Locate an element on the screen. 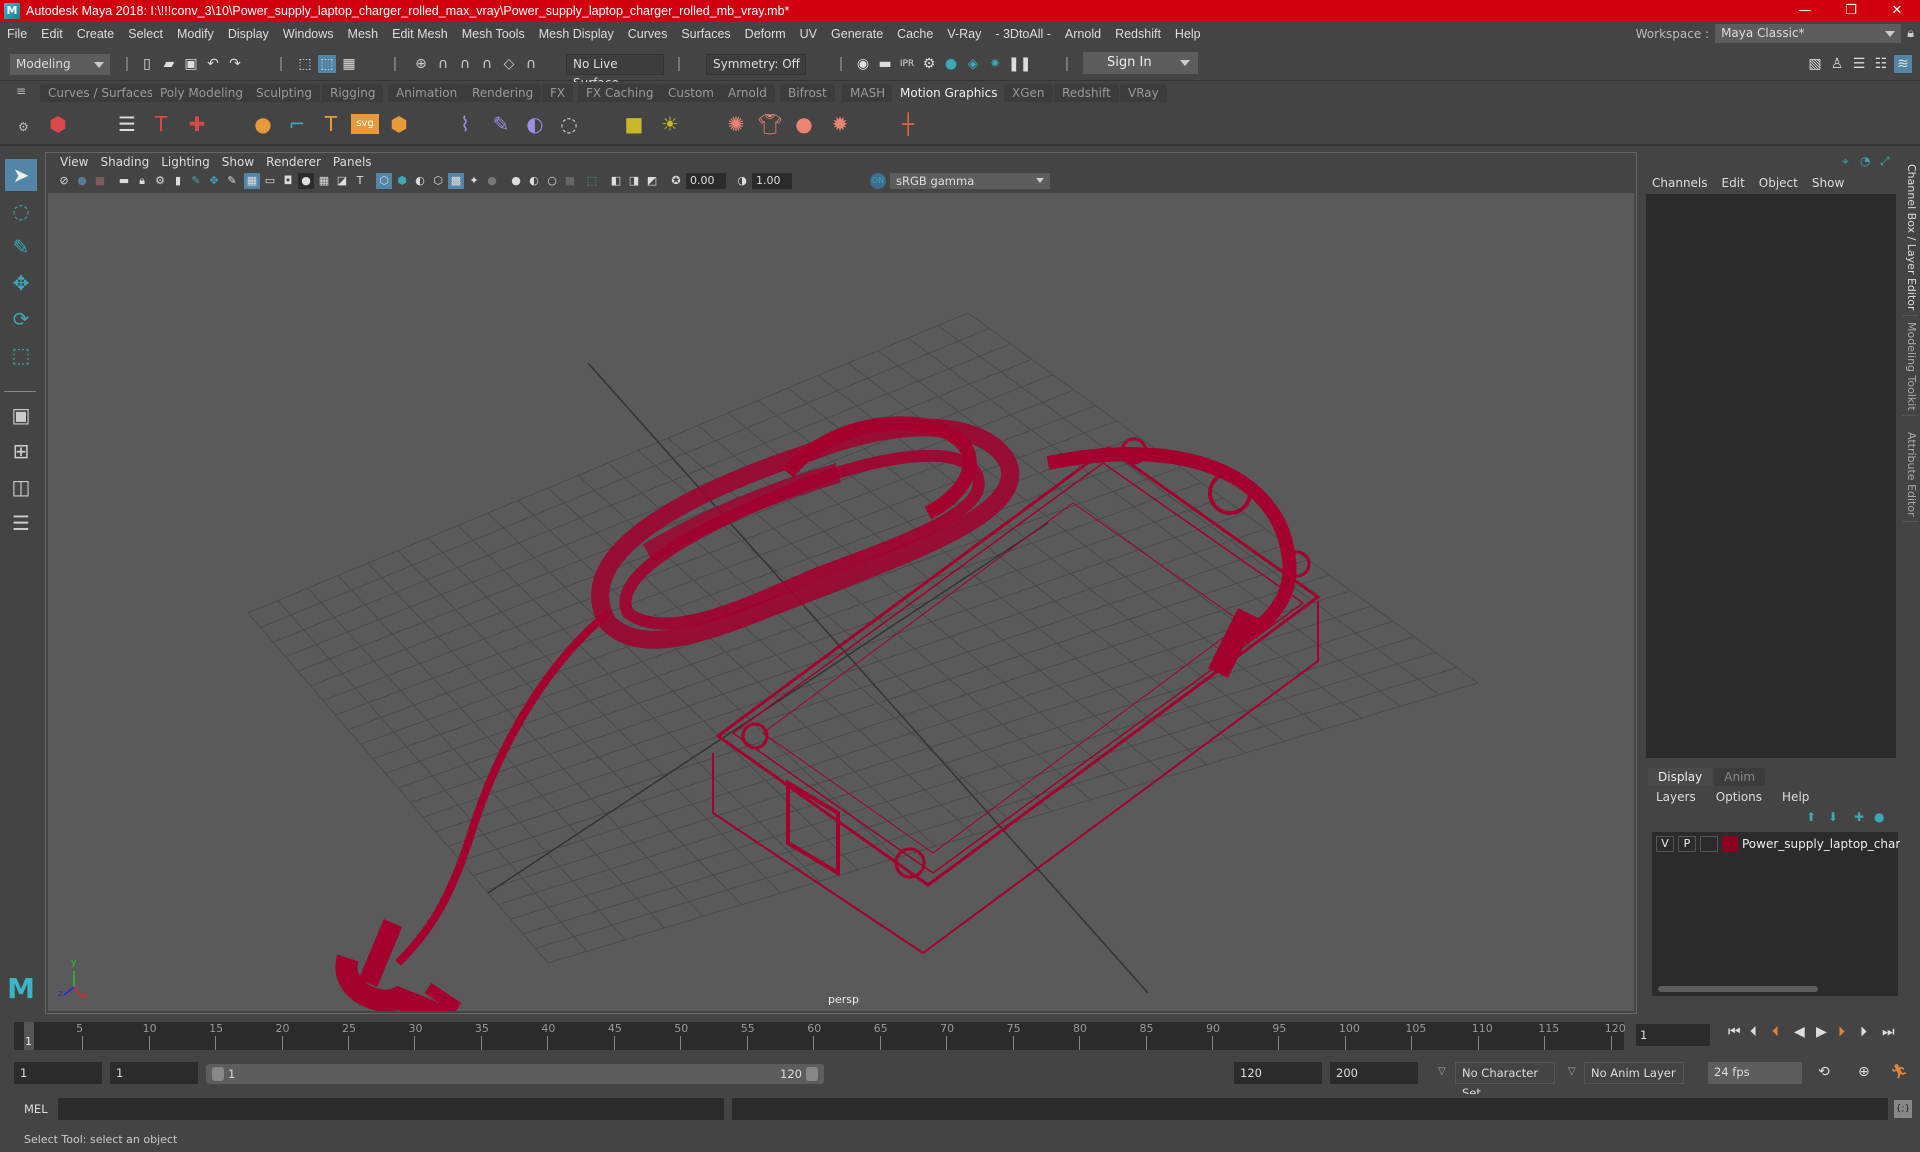 The height and width of the screenshot is (1152, 1920). tab-display: Display is located at coordinates (1680, 777).